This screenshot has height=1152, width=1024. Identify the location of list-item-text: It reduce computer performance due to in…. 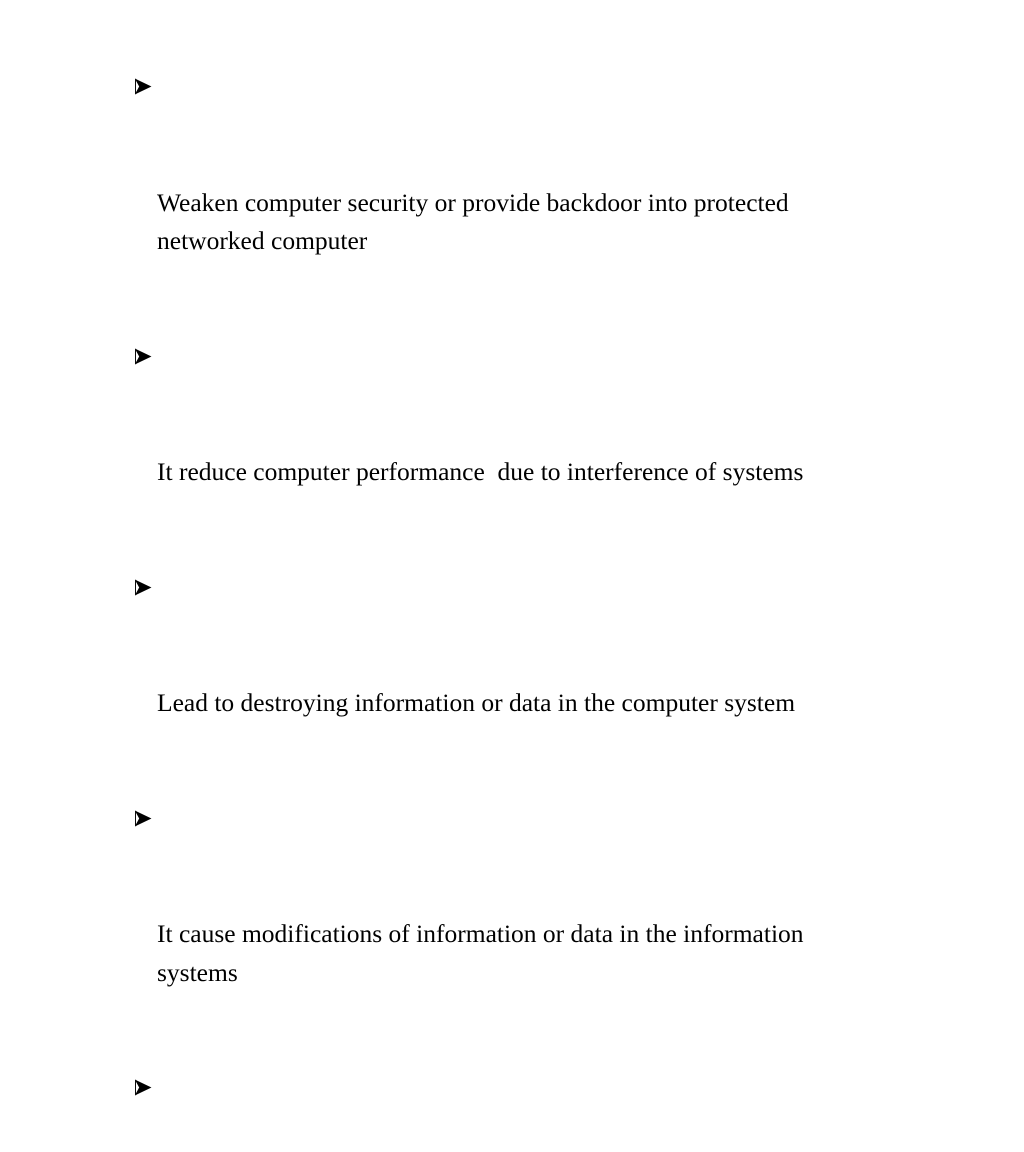
(480, 471).